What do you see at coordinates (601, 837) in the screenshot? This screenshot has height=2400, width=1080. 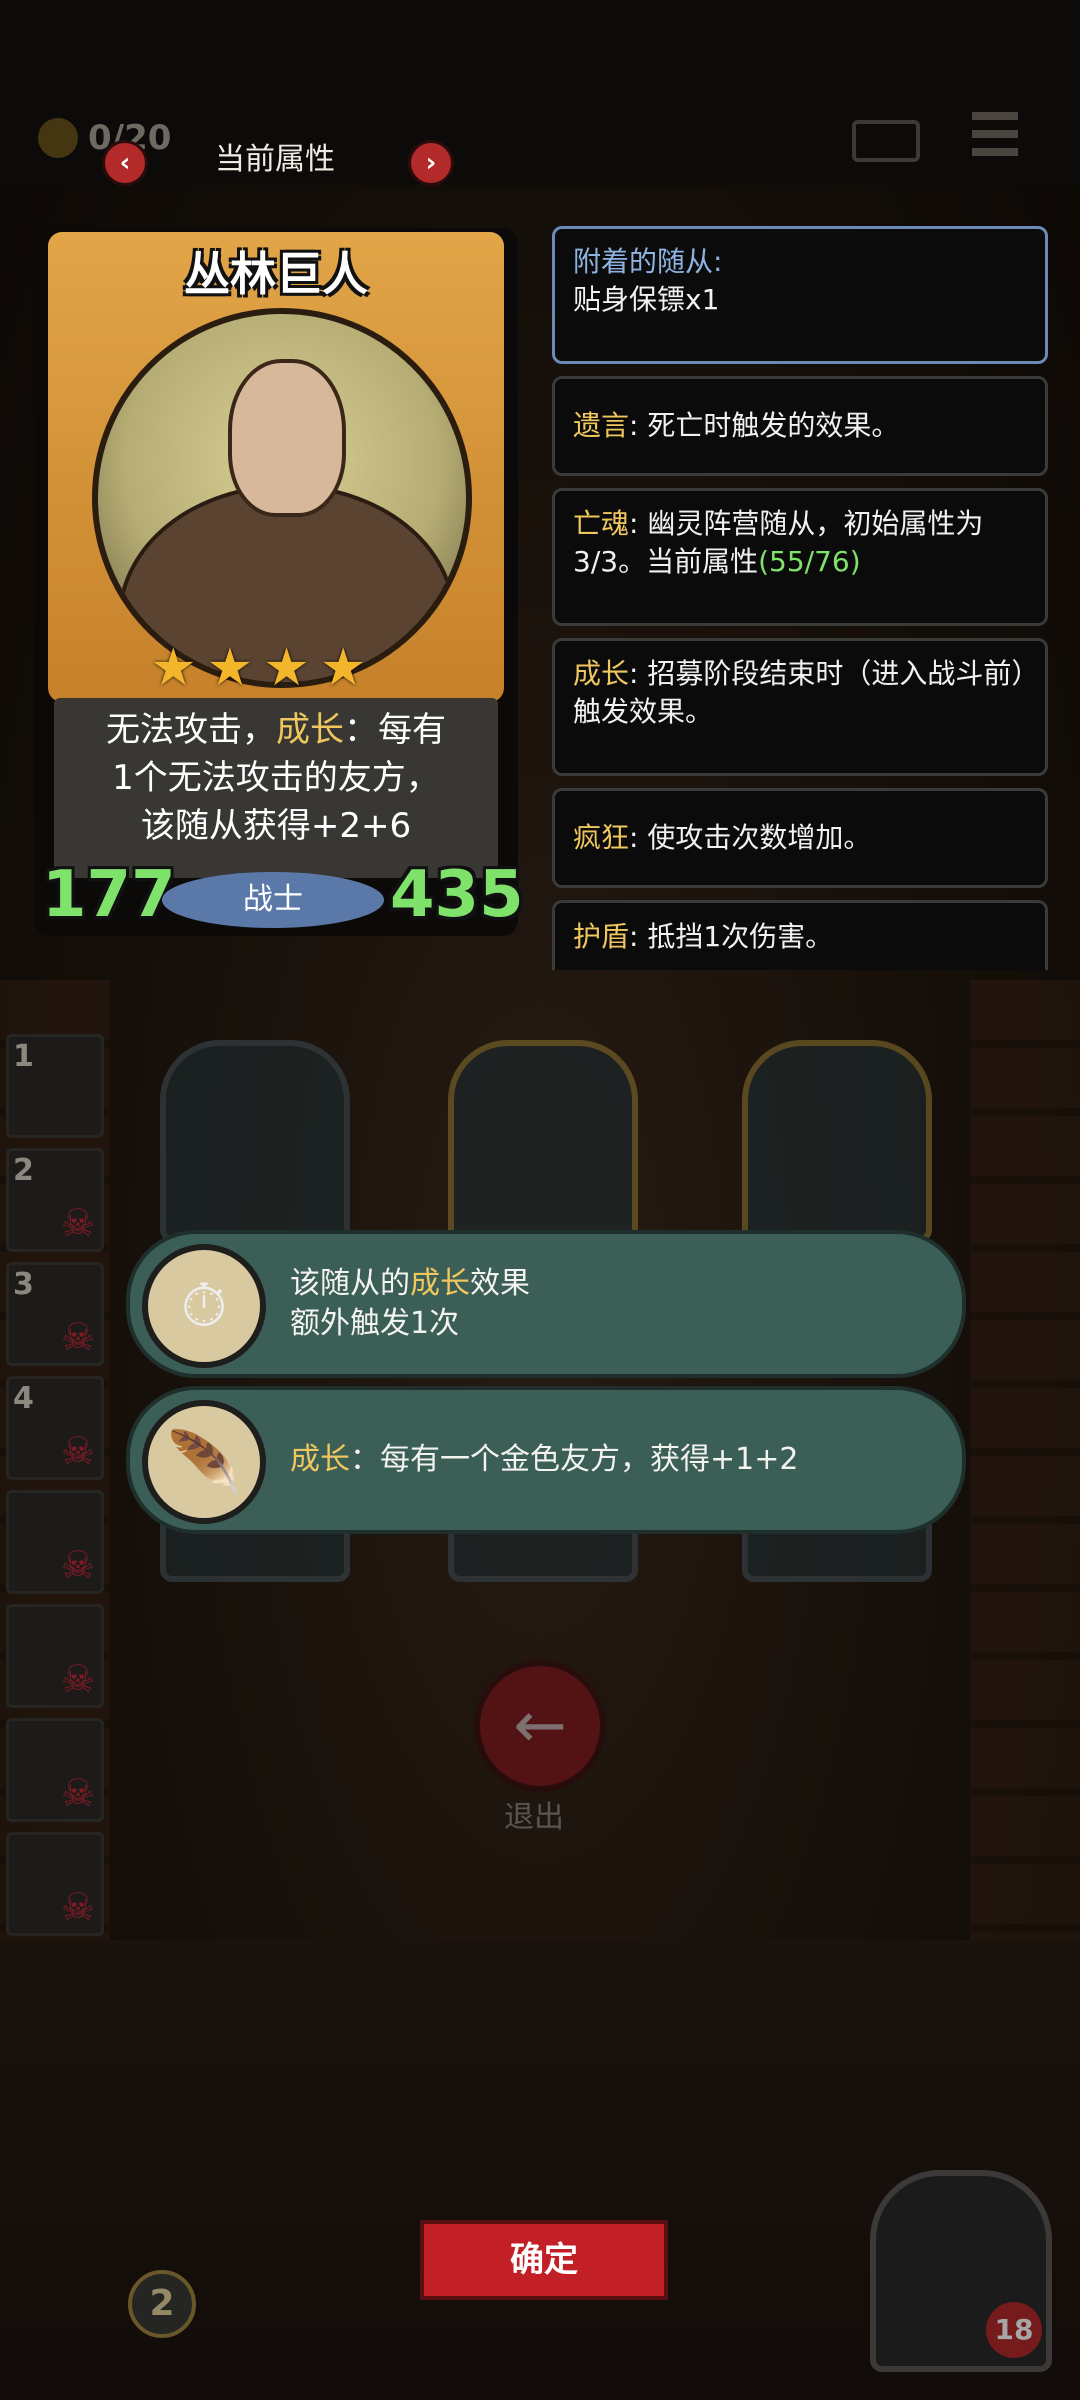 I see `keyword-name: 疯狂` at bounding box center [601, 837].